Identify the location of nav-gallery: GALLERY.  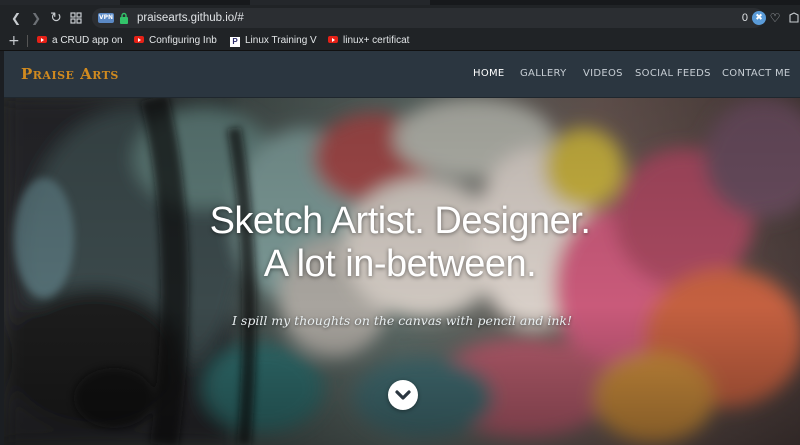
(543, 73).